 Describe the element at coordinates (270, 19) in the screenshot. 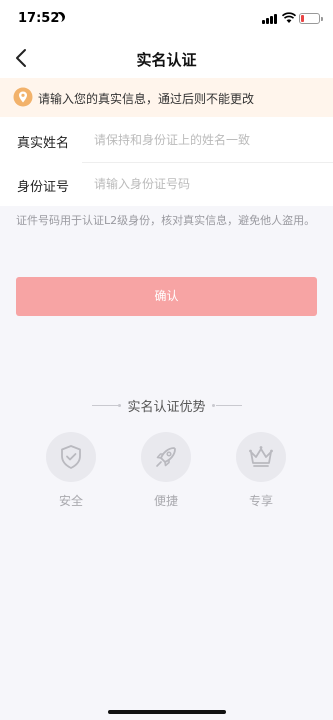

I see `signal-icon` at that location.